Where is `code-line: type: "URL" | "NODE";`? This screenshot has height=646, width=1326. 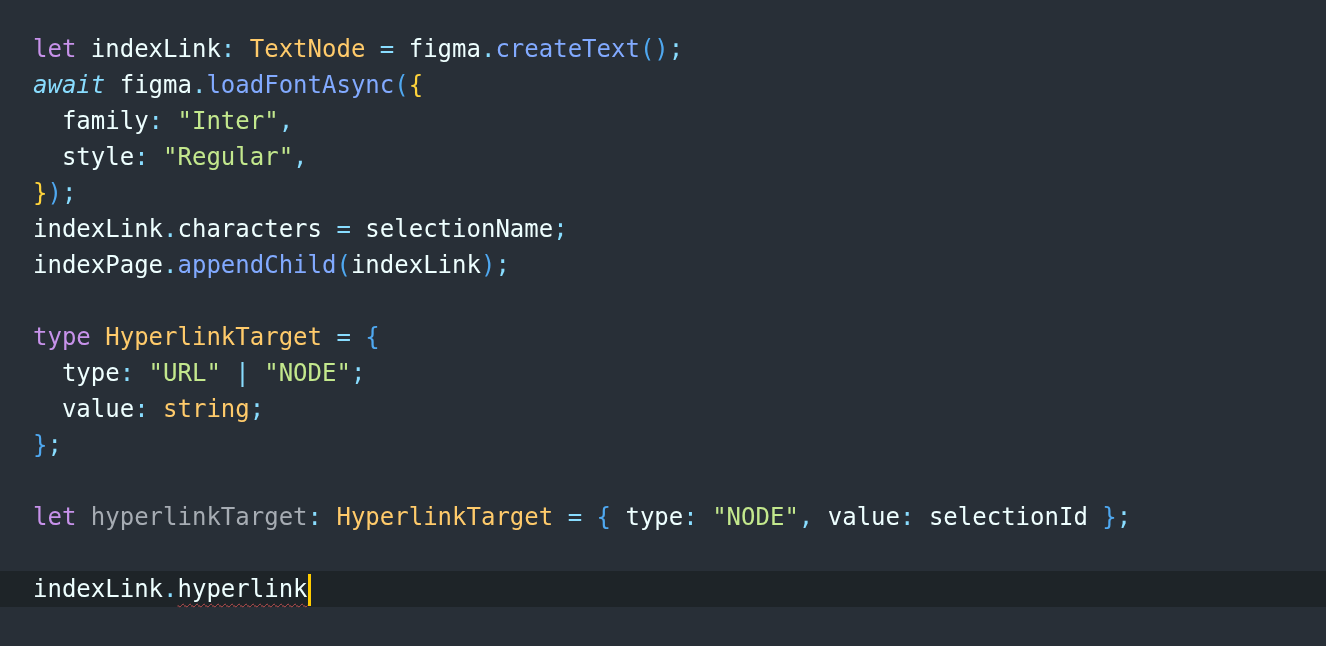 code-line: type: "URL" | "NODE"; is located at coordinates (213, 373).